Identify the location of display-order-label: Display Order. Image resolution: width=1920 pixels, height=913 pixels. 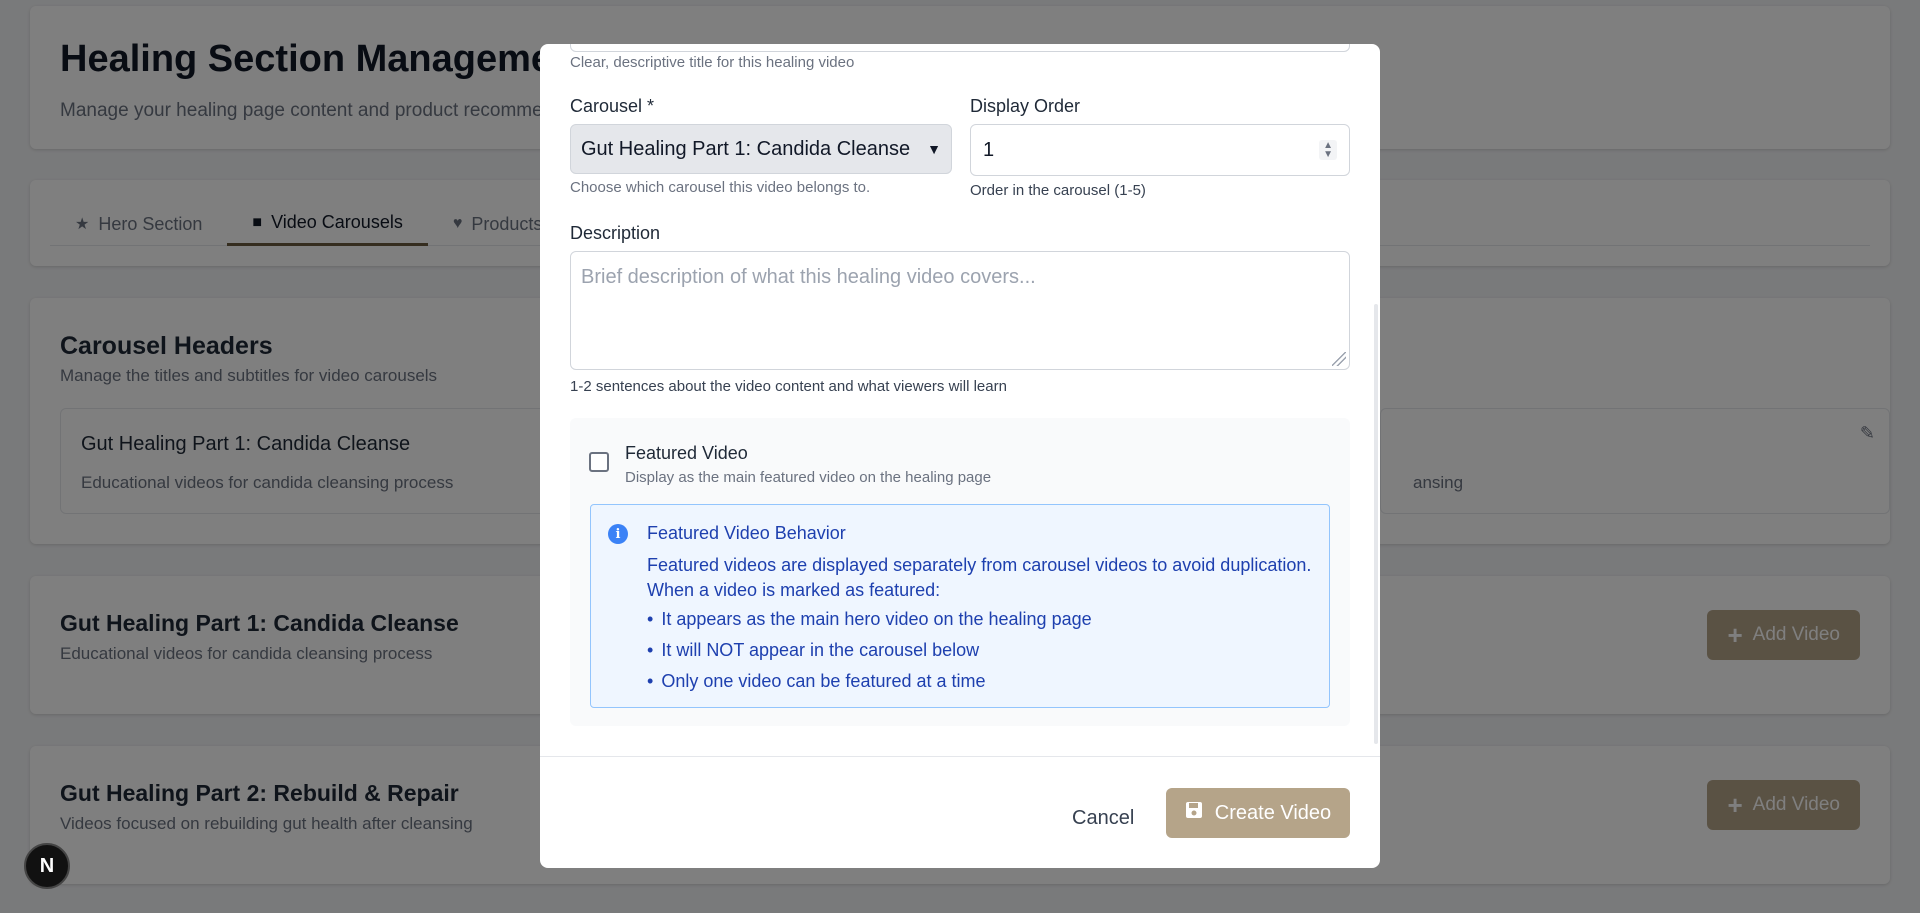
(1025, 106).